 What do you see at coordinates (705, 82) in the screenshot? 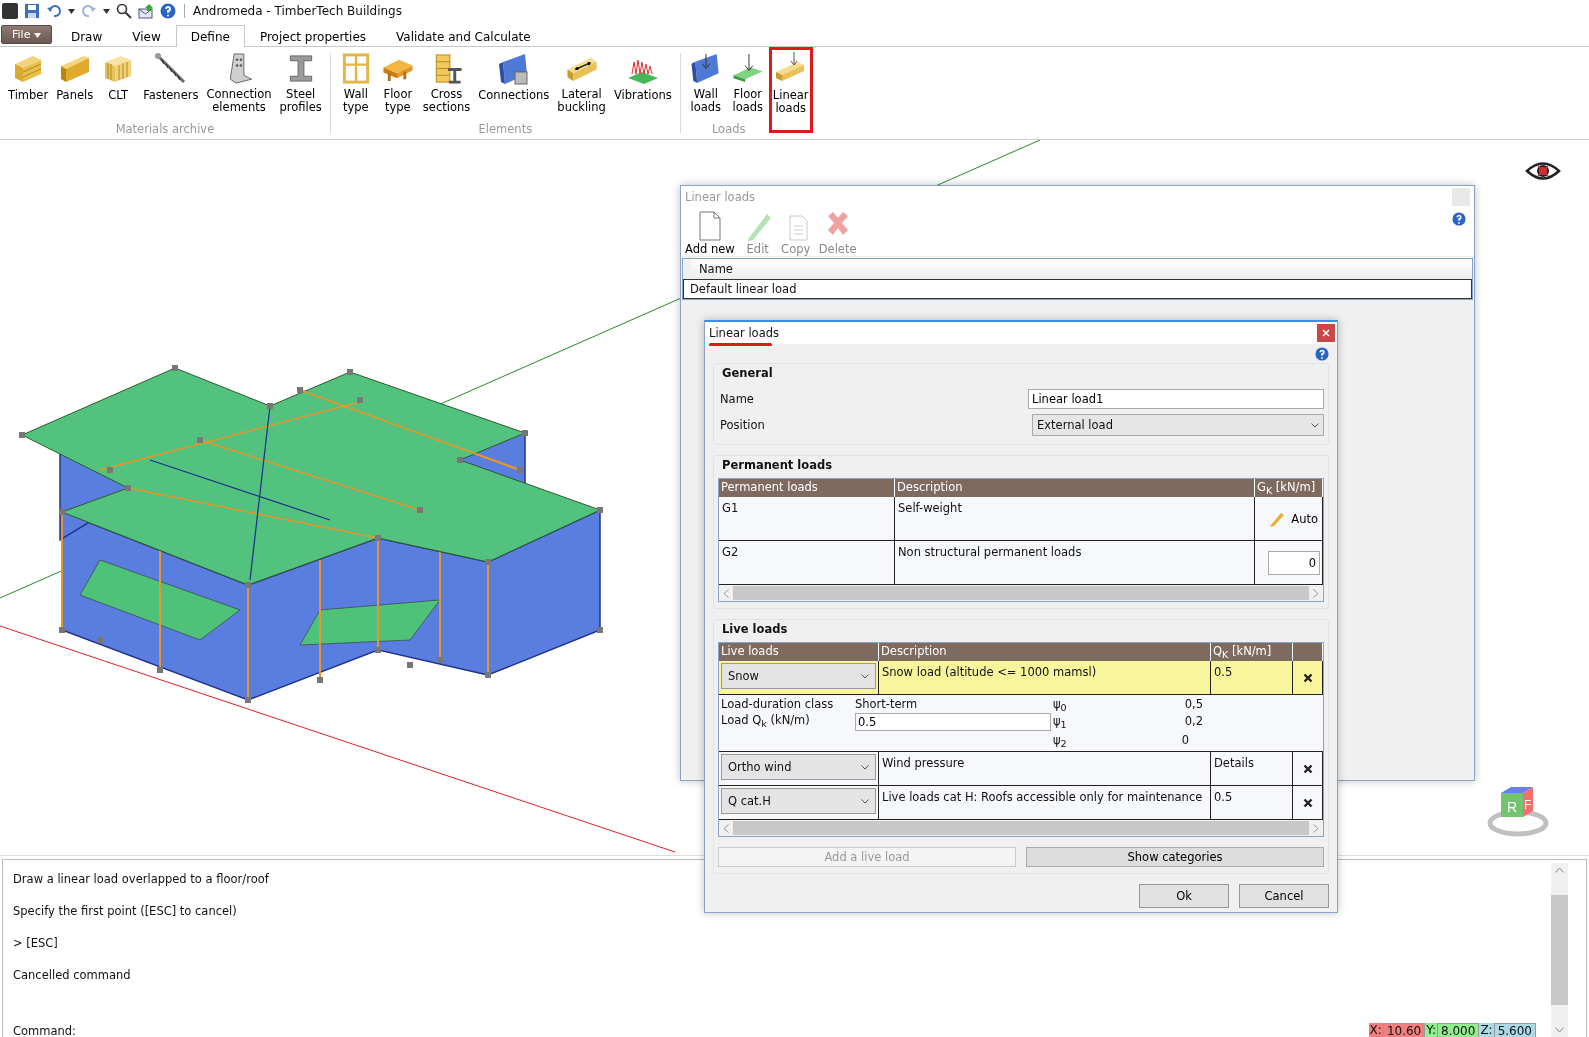
I see `ribbon-button: Wall loads` at bounding box center [705, 82].